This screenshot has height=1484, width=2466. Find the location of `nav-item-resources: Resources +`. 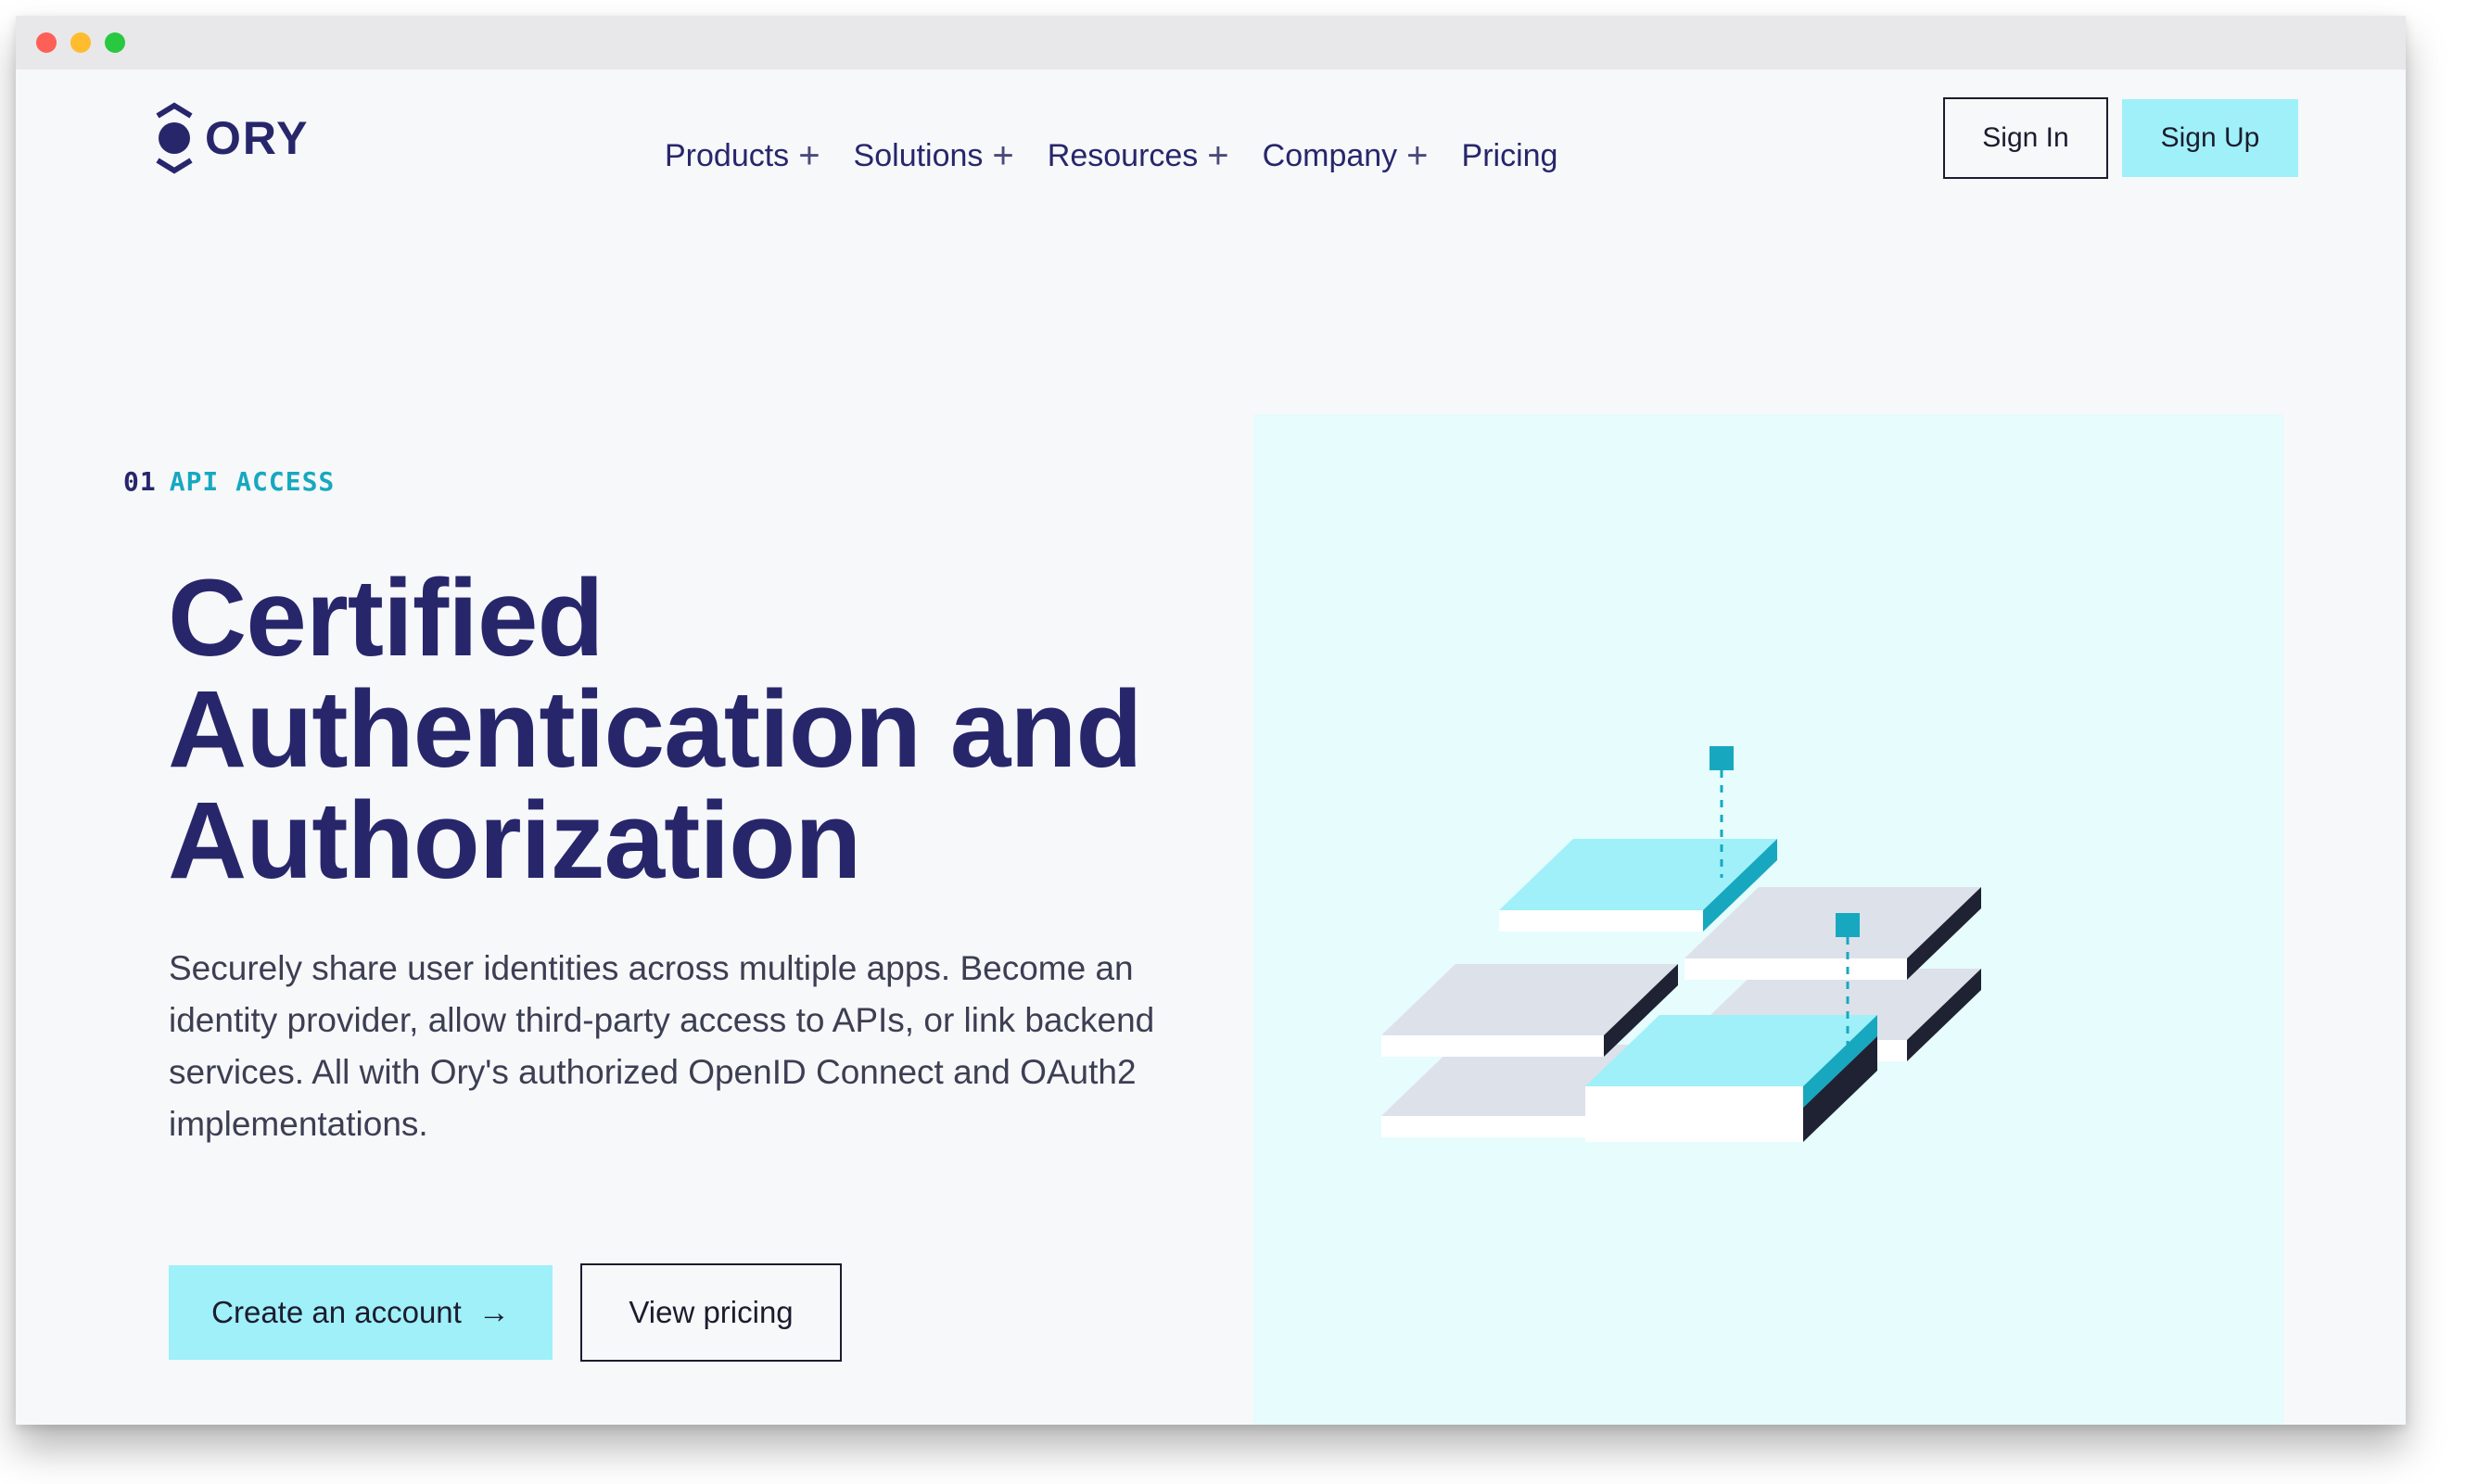

nav-item-resources: Resources + is located at coordinates (1138, 155).